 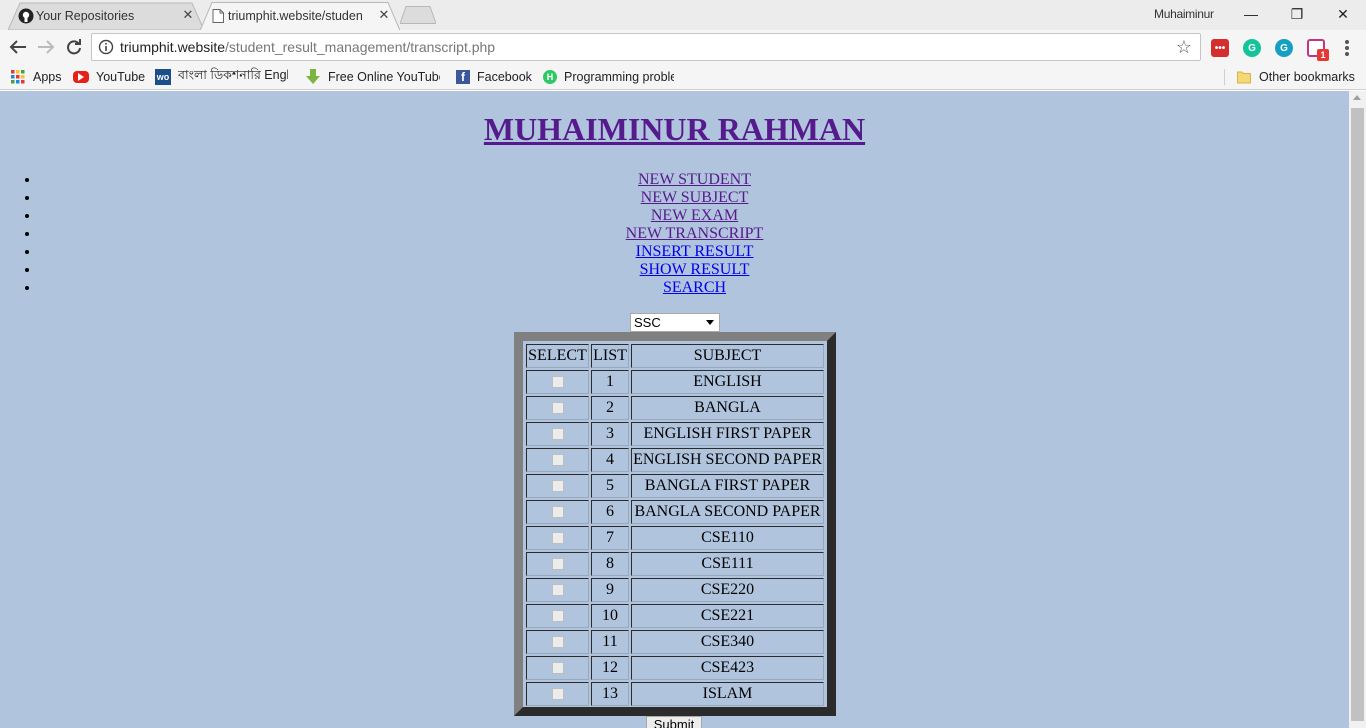 What do you see at coordinates (18, 47) in the screenshot?
I see `back-icon` at bounding box center [18, 47].